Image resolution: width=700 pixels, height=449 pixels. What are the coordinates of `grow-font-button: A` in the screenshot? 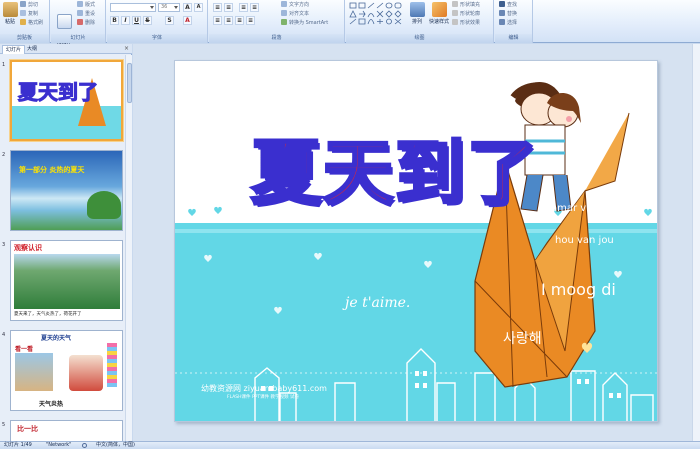 It's located at (187, 7).